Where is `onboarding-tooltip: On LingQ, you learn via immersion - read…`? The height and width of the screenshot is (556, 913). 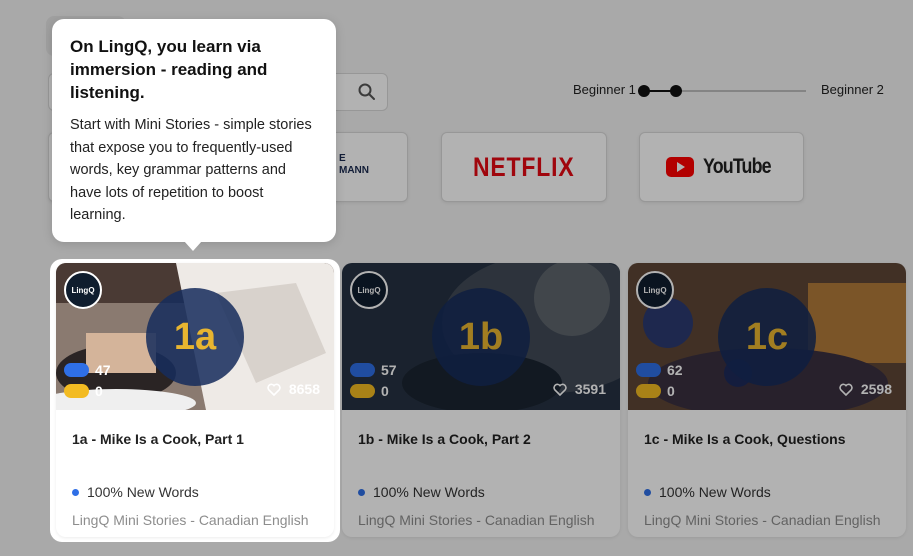 onboarding-tooltip: On LingQ, you learn via immersion - read… is located at coordinates (194, 135).